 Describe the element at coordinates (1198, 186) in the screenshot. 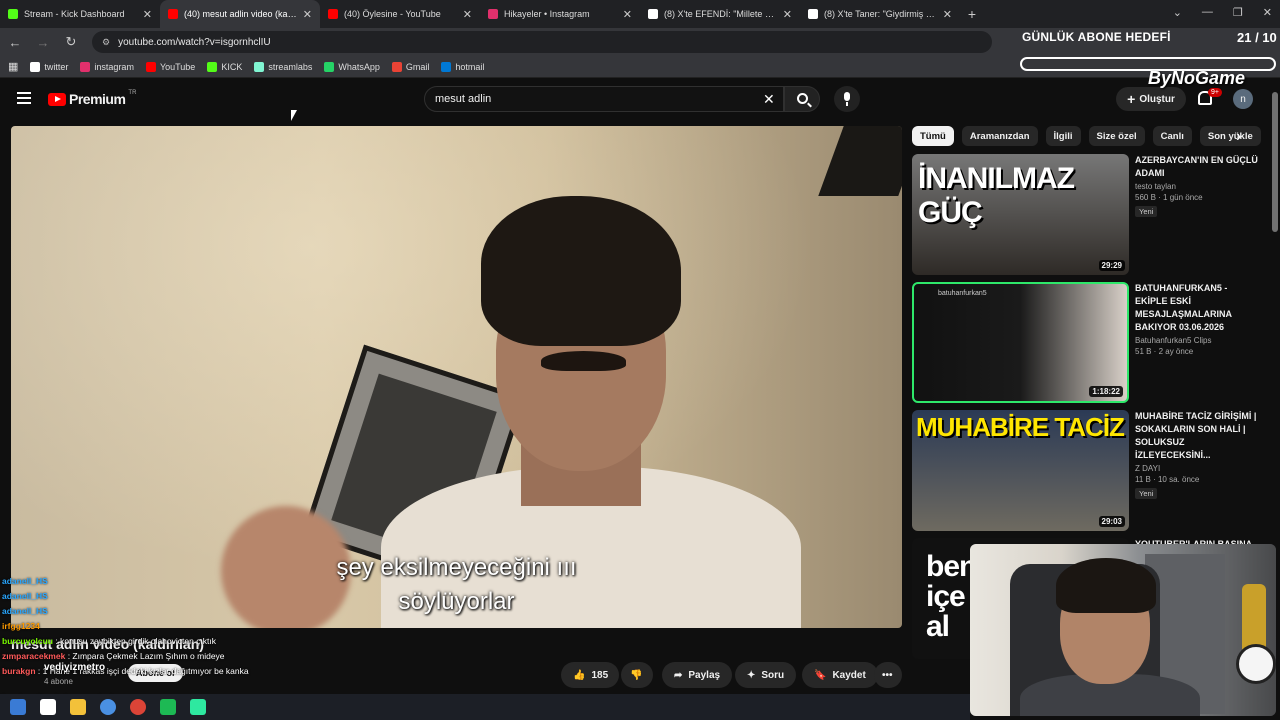

I see `recommendation-channel: testo taylan` at that location.